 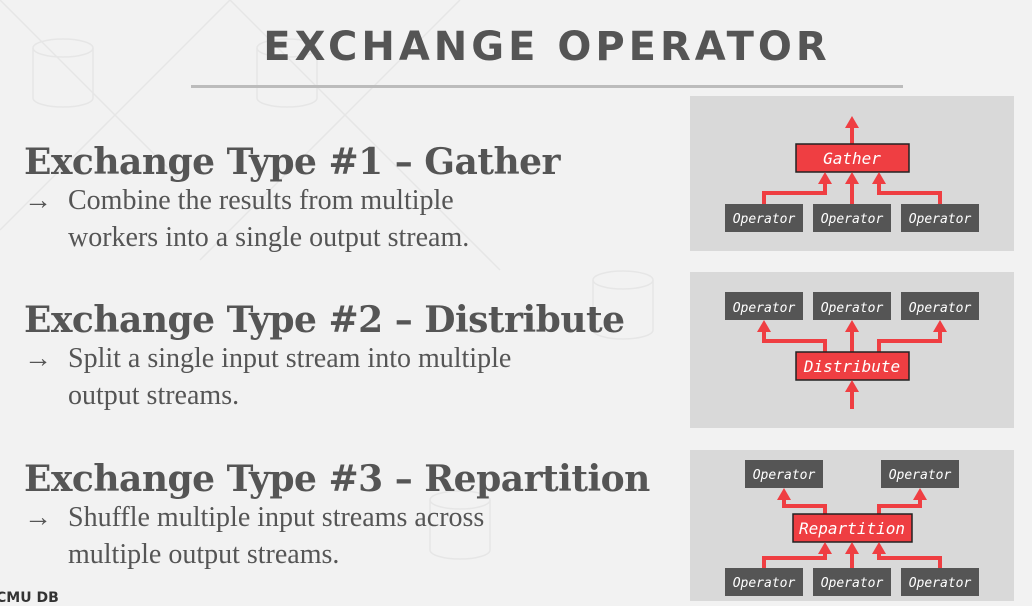 What do you see at coordinates (852, 501) in the screenshot?
I see `repartition-output-arrows` at bounding box center [852, 501].